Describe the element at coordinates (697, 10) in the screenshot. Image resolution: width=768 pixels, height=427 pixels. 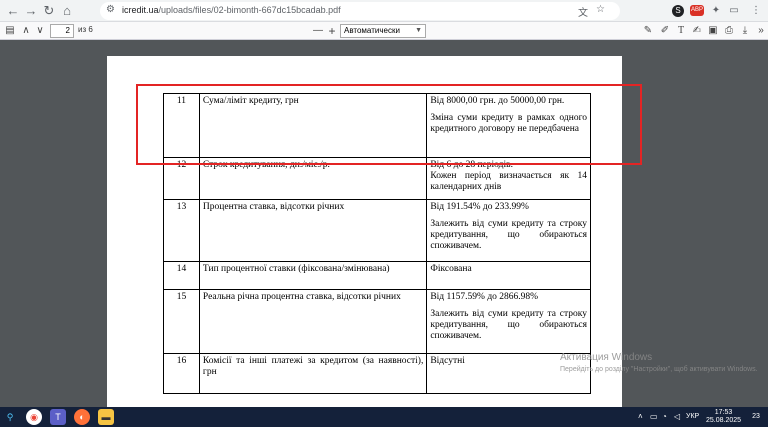
I see `adblock-icon: ABP` at that location.